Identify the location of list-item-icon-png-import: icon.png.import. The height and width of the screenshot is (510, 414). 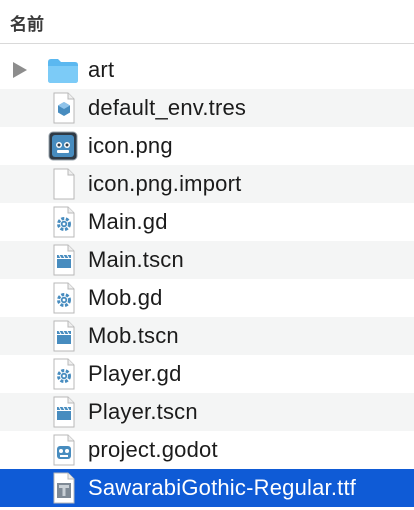
(207, 184).